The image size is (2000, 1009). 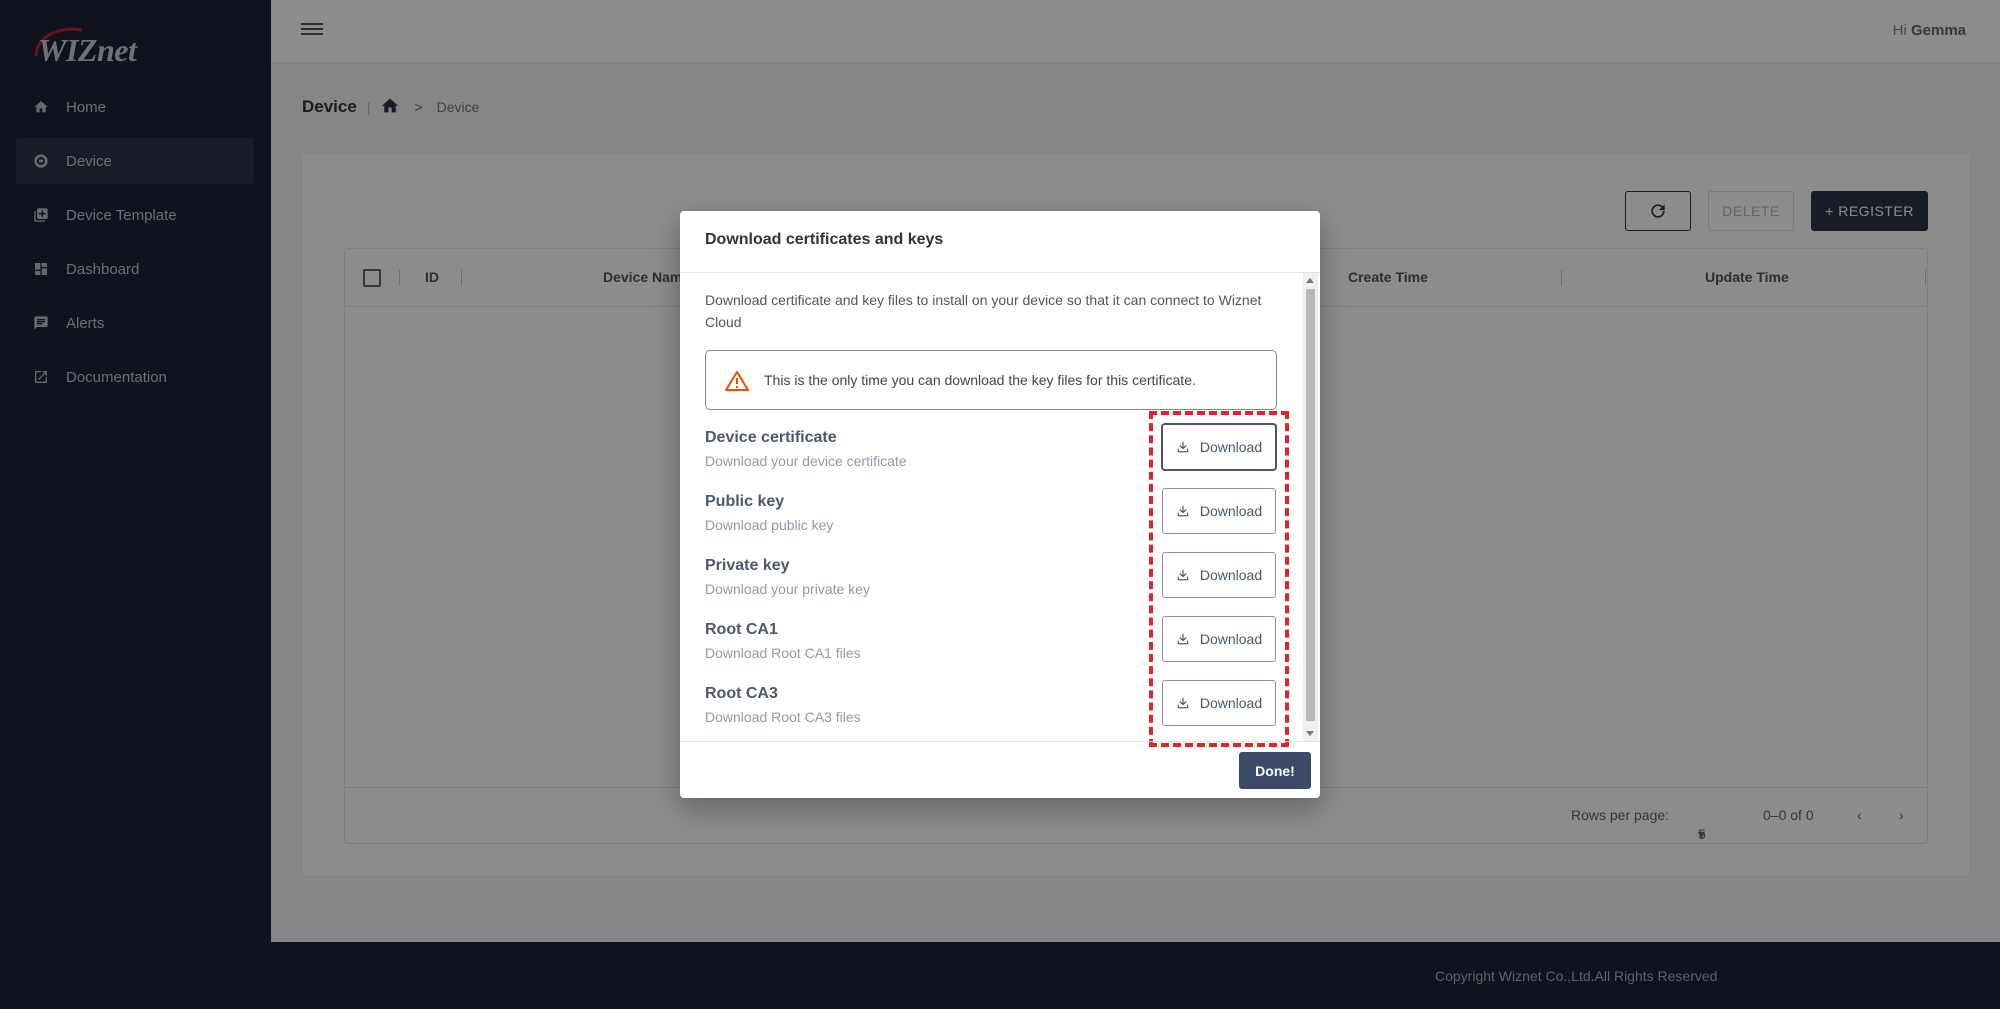 What do you see at coordinates (771, 437) in the screenshot?
I see `download-item-title: Device certificate` at bounding box center [771, 437].